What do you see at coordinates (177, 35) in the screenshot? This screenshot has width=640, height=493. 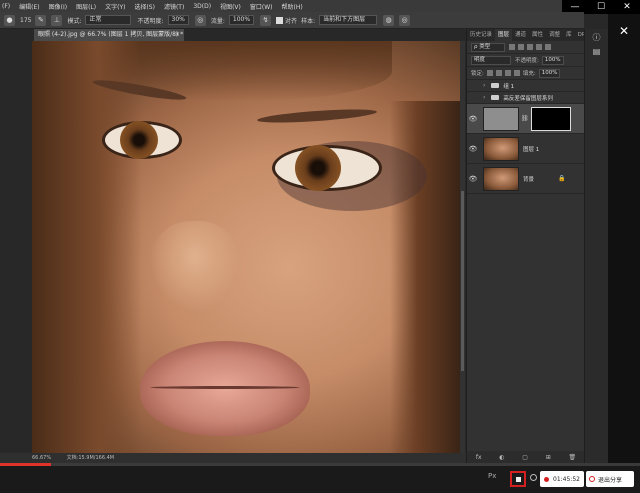 I see `close-tab-icon: ×` at bounding box center [177, 35].